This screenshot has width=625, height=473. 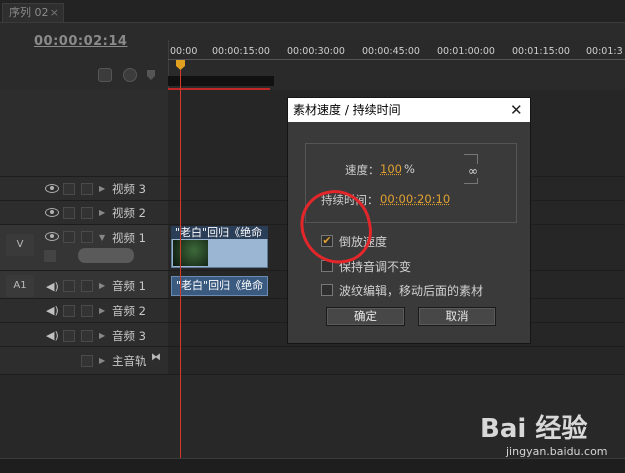 I want to click on clip-thumbnail, so click(x=190, y=253).